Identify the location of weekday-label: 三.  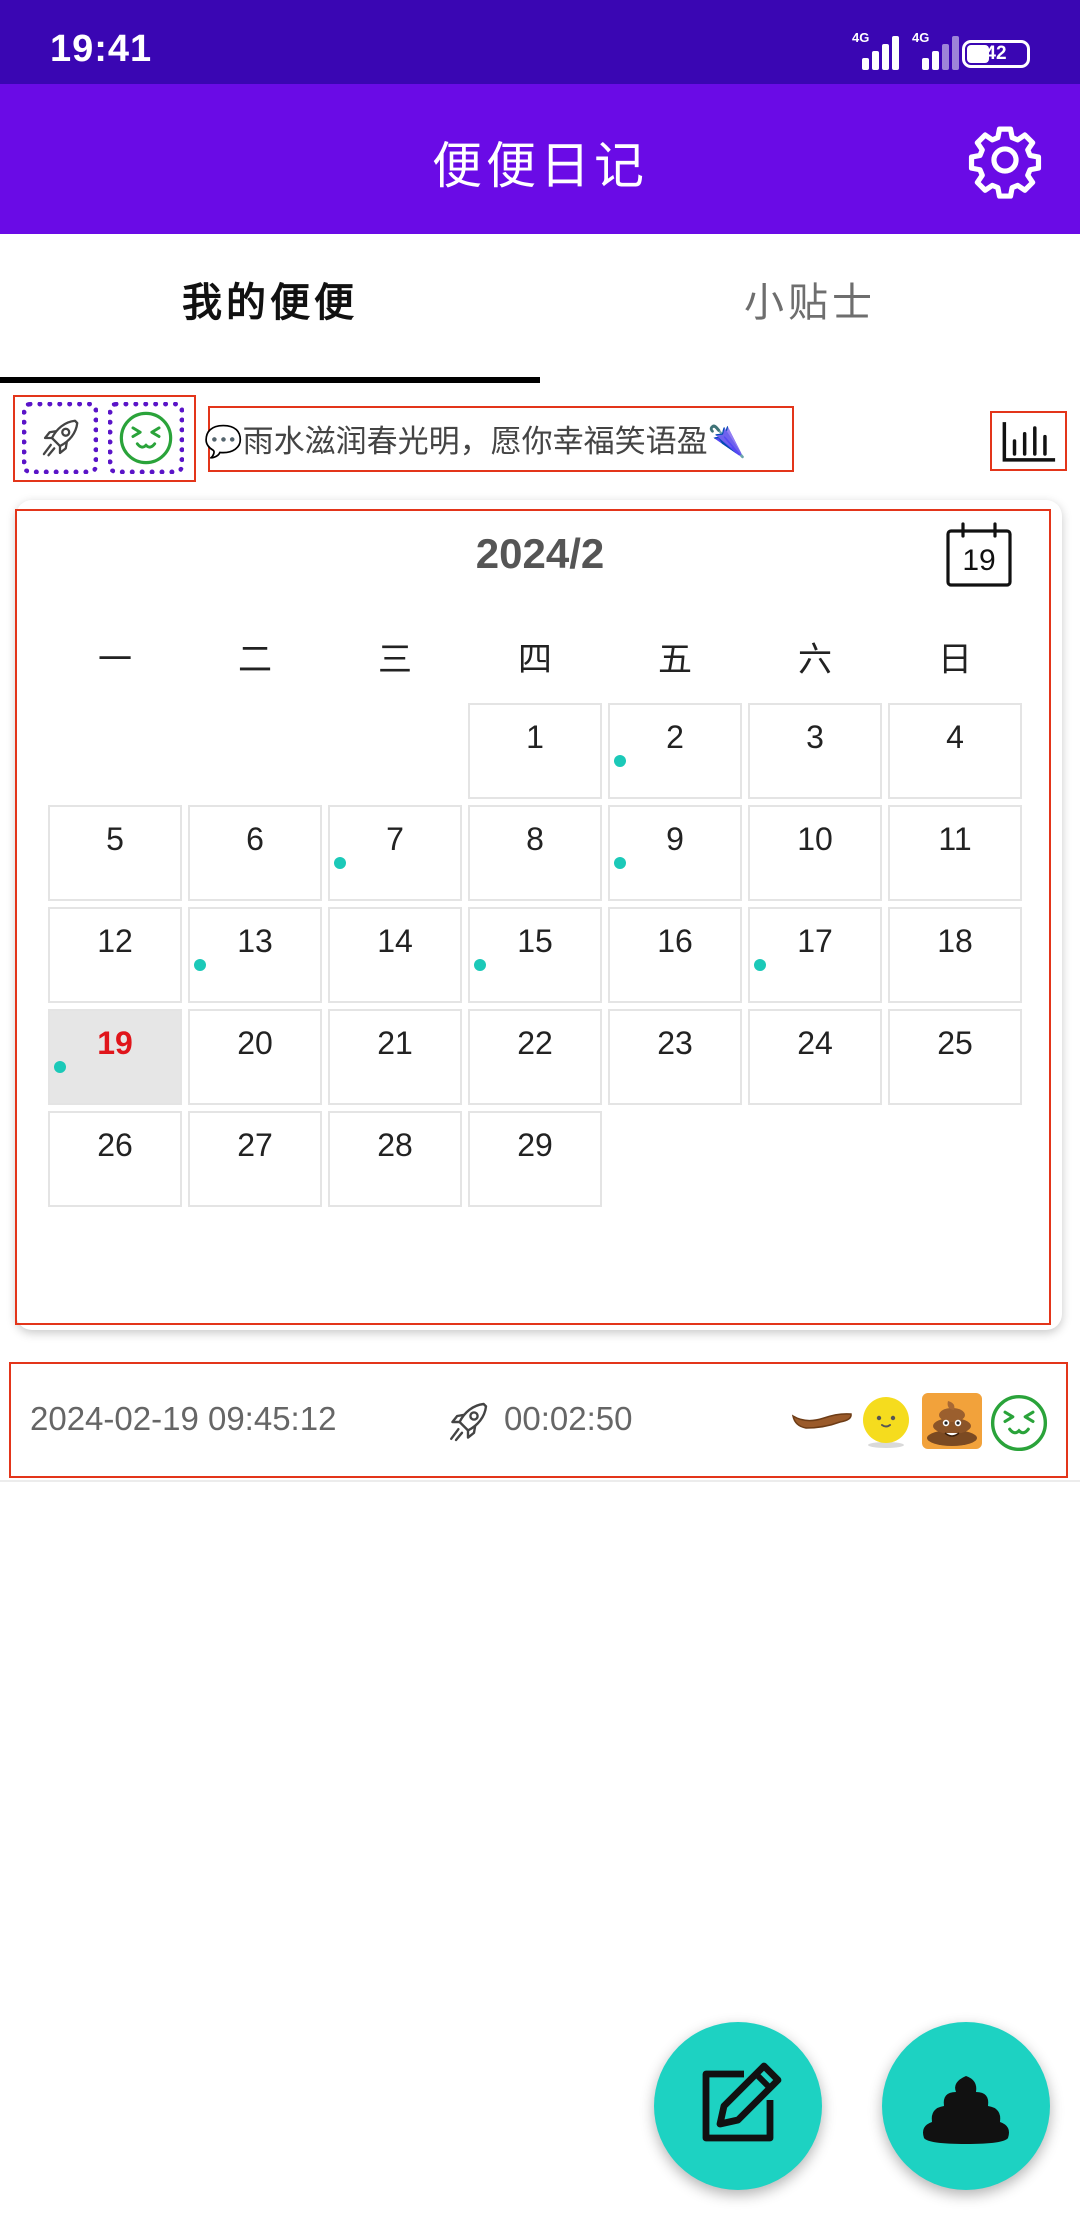
(395, 660).